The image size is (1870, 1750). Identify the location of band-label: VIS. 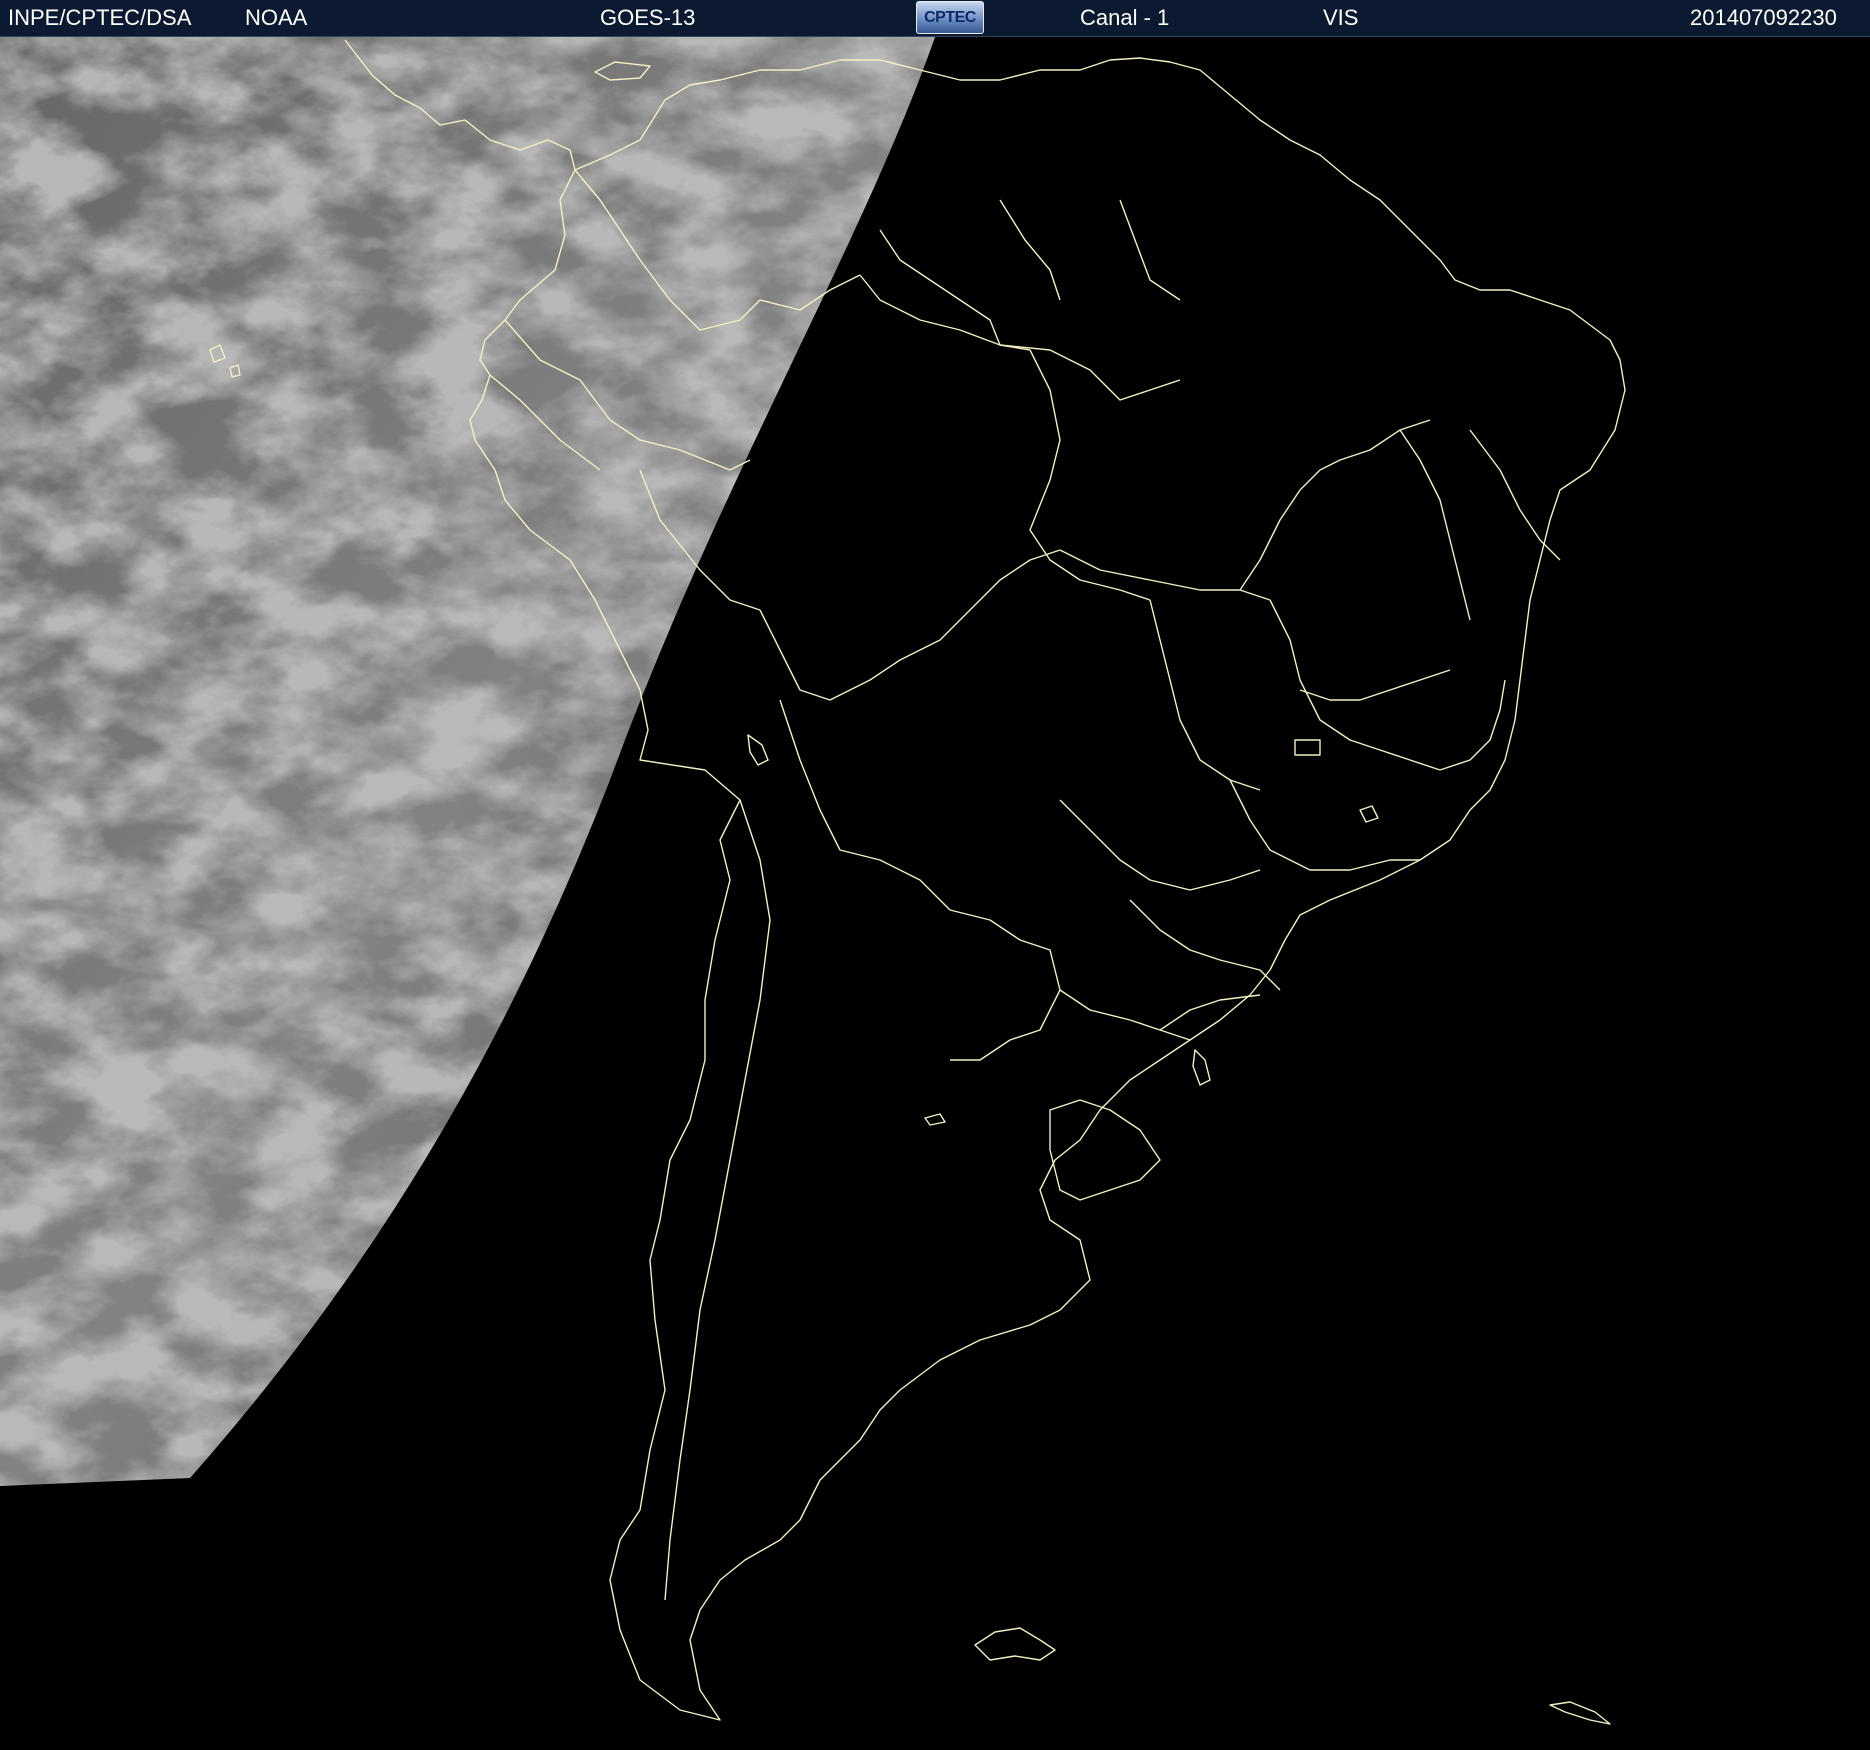
(1341, 17).